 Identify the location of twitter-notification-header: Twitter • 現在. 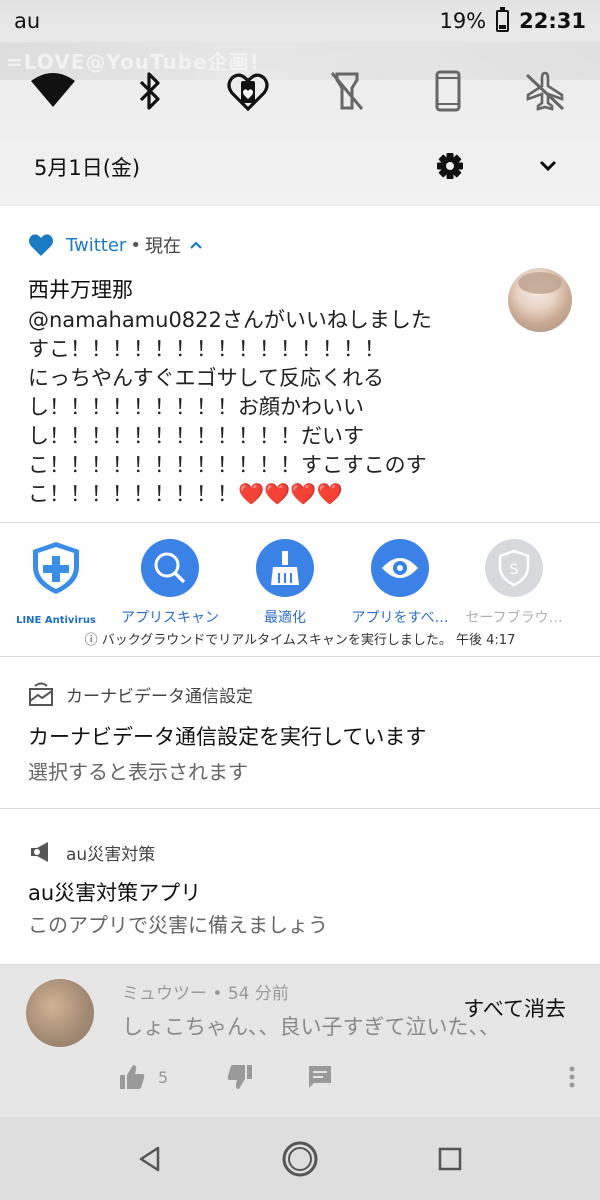
(115, 245).